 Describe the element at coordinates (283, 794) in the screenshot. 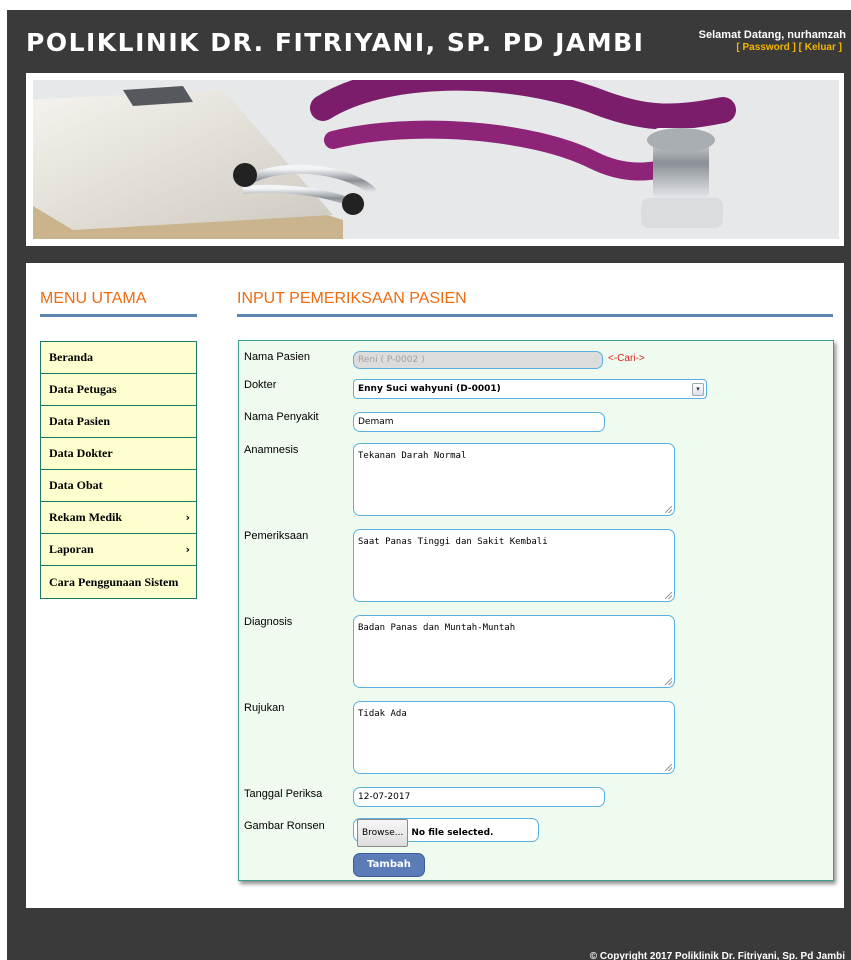

I see `label-tanggal-periksa: Tanggal Periksa` at that location.